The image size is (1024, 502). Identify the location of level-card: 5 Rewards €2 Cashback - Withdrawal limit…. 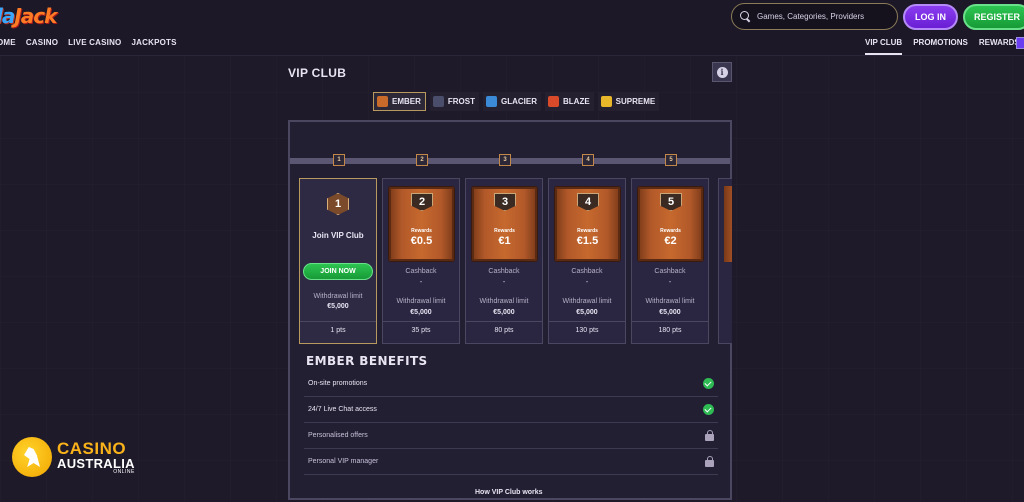
(670, 261).